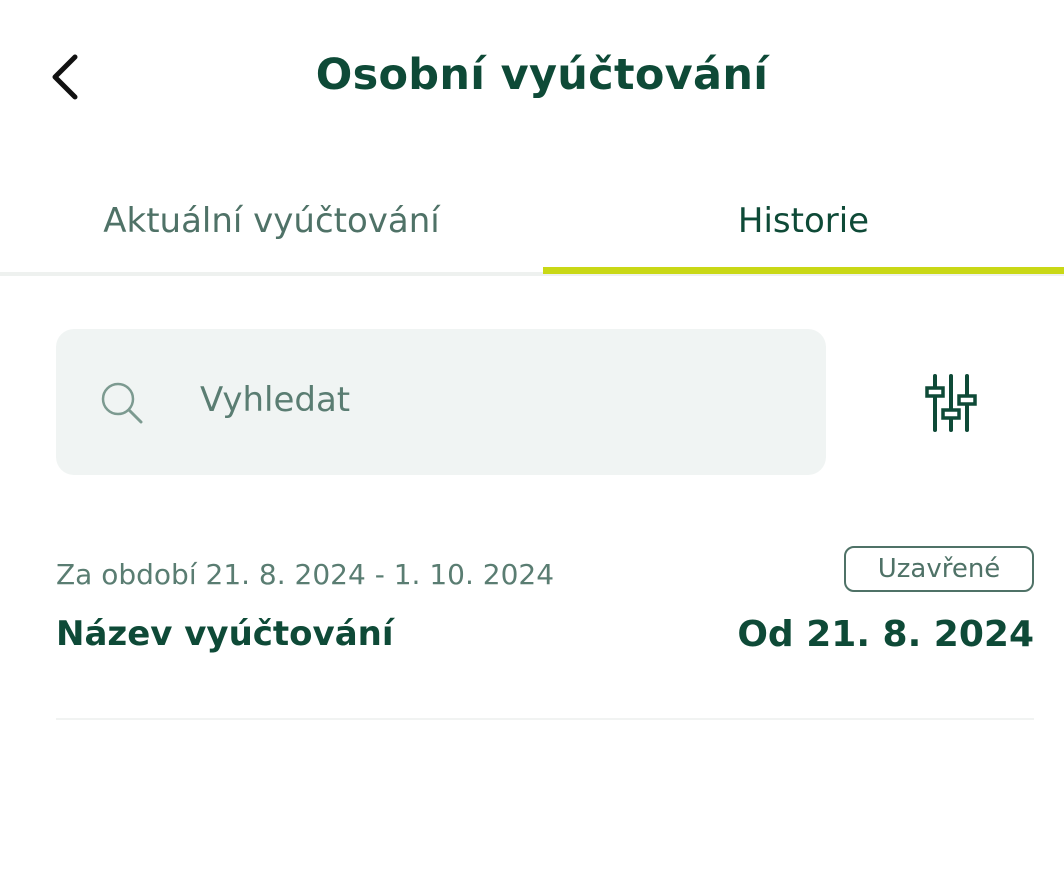 The width and height of the screenshot is (1064, 877). What do you see at coordinates (545, 719) in the screenshot?
I see `item-divider` at bounding box center [545, 719].